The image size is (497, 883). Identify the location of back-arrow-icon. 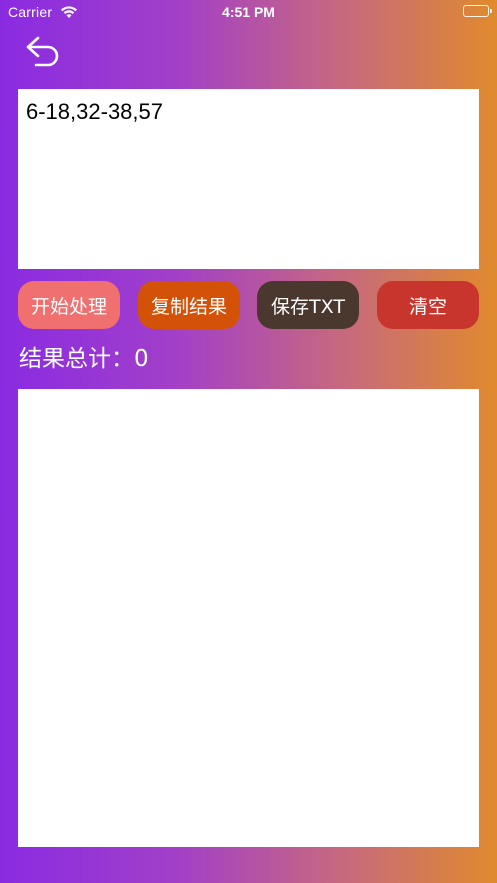
(44, 54).